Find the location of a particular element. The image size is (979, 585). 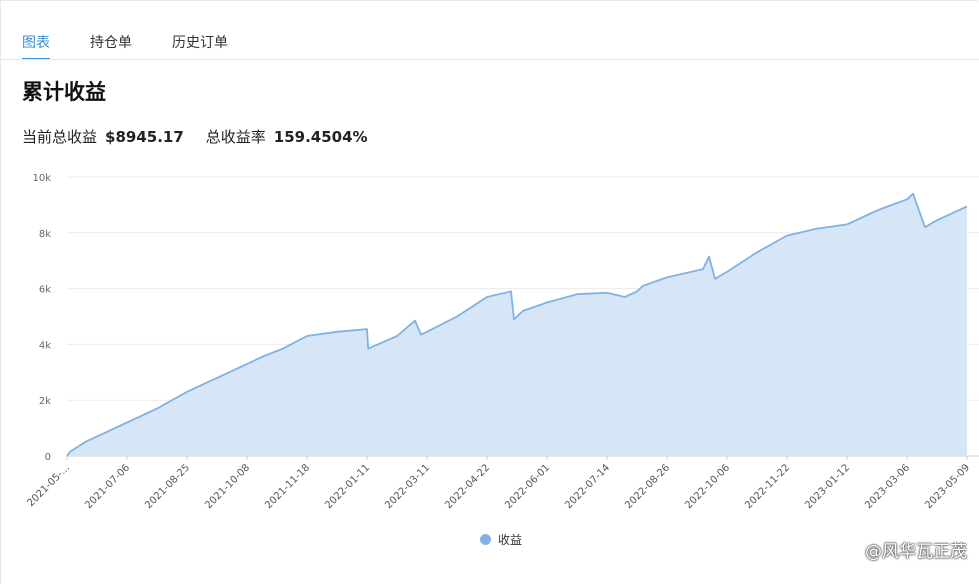

x-tick-label: 2022-11-22 is located at coordinates (767, 486).